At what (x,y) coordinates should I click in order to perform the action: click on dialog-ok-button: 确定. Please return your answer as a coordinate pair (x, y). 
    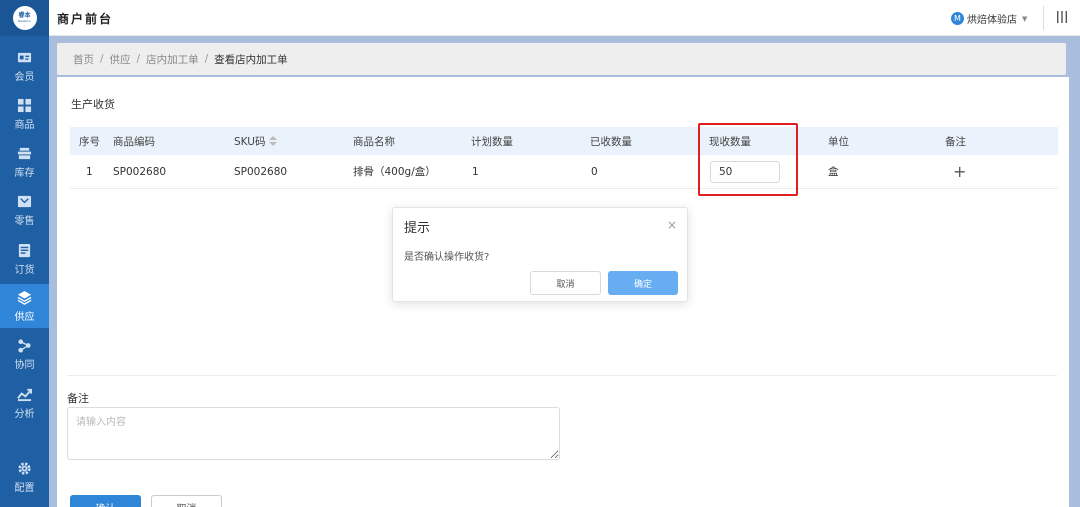
    Looking at the image, I should click on (643, 283).